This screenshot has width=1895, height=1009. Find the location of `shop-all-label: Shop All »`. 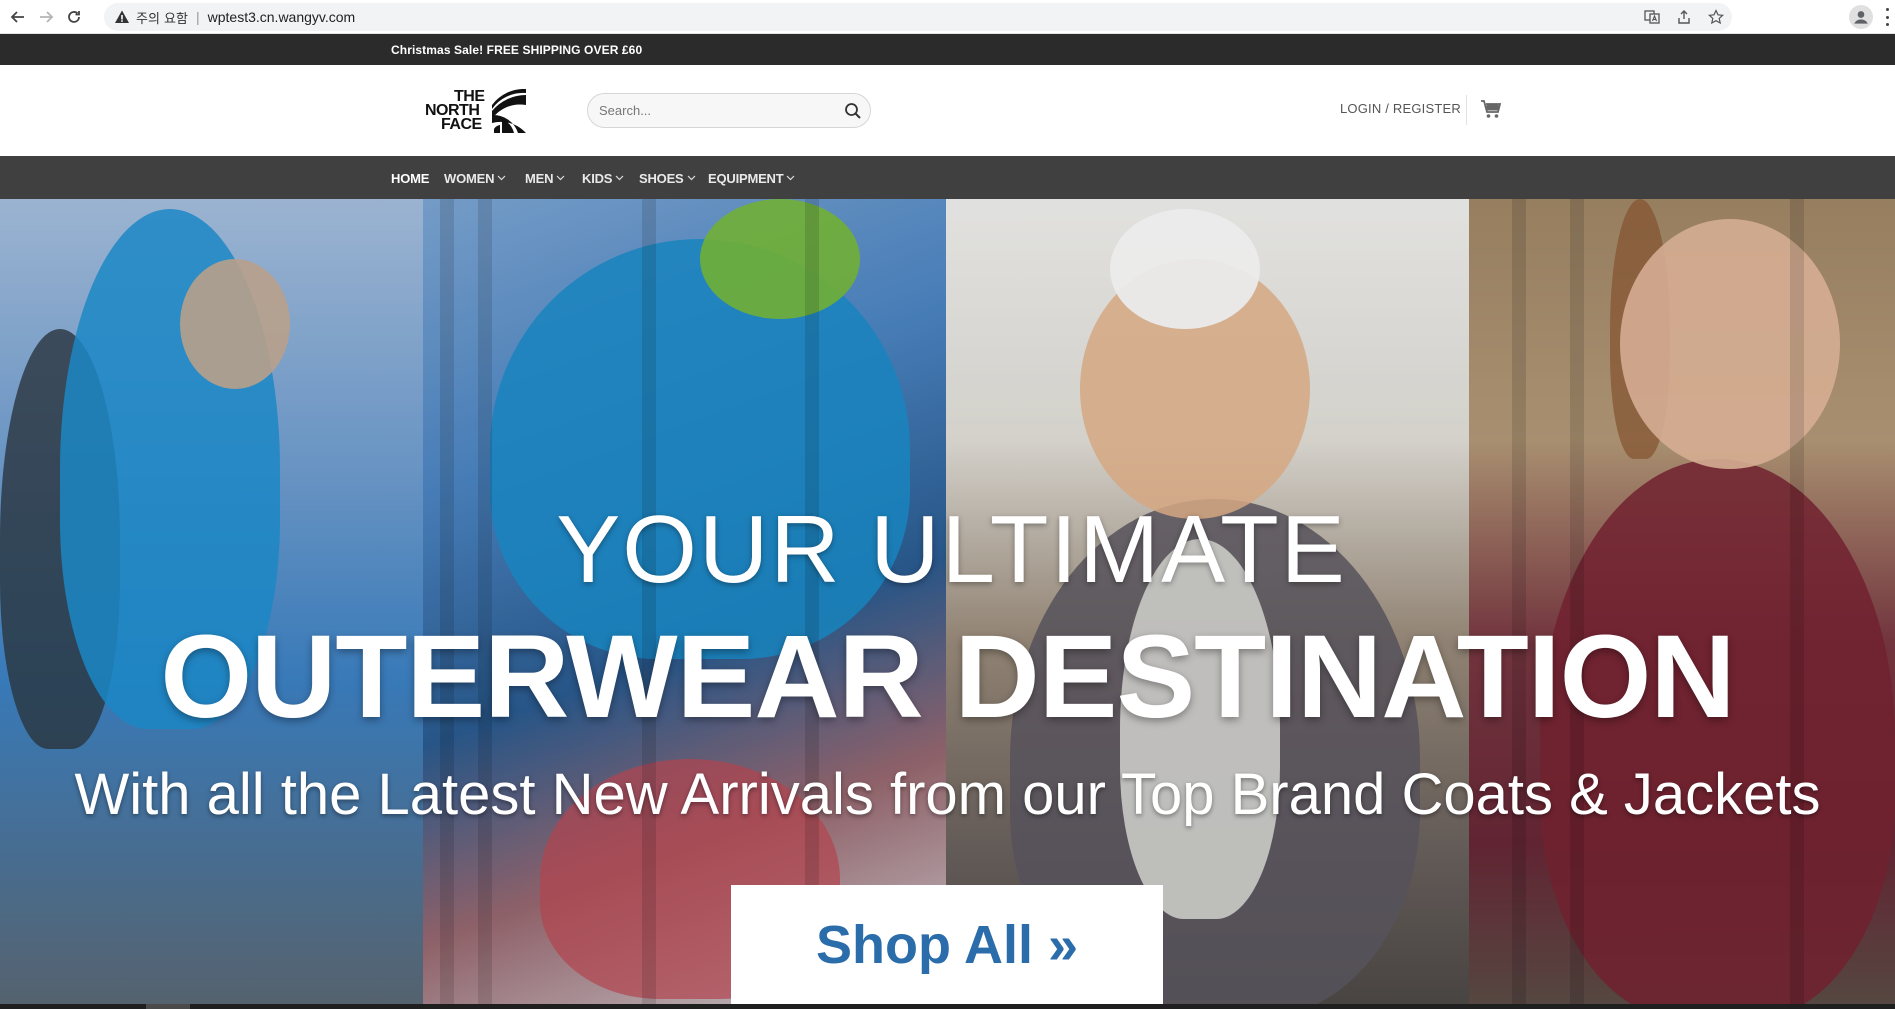

shop-all-label: Shop All » is located at coordinates (946, 944).